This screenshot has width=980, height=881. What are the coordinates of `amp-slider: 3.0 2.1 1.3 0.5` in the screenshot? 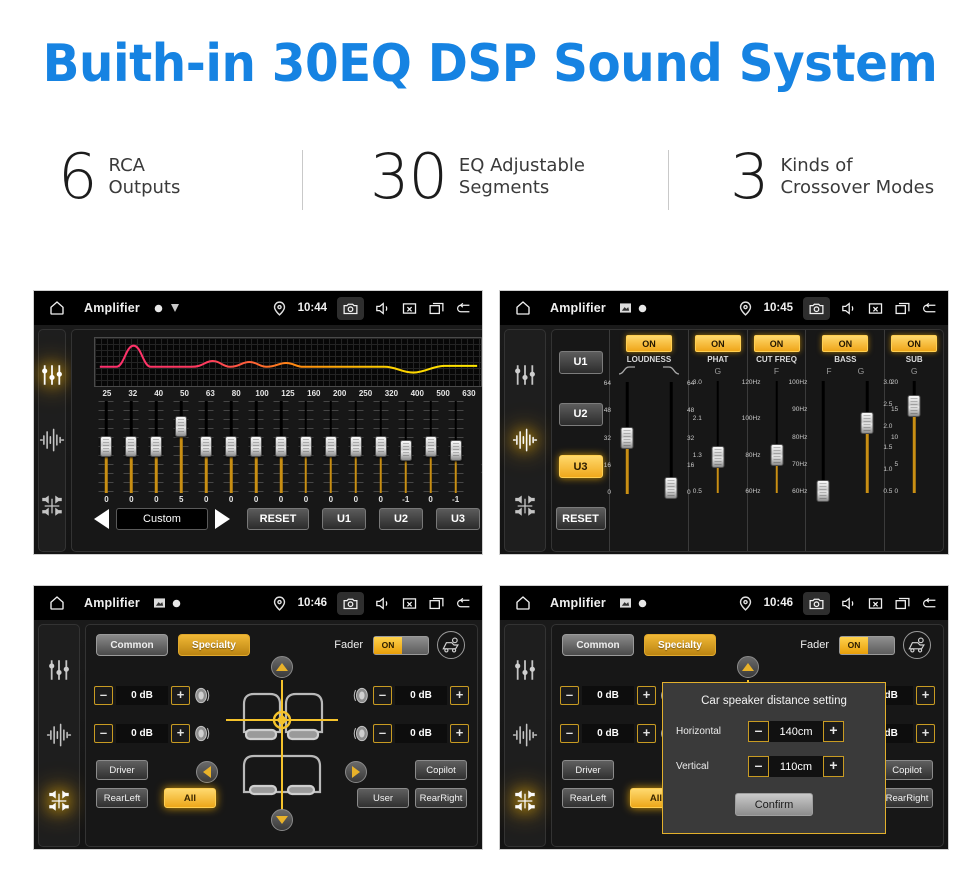 It's located at (714, 437).